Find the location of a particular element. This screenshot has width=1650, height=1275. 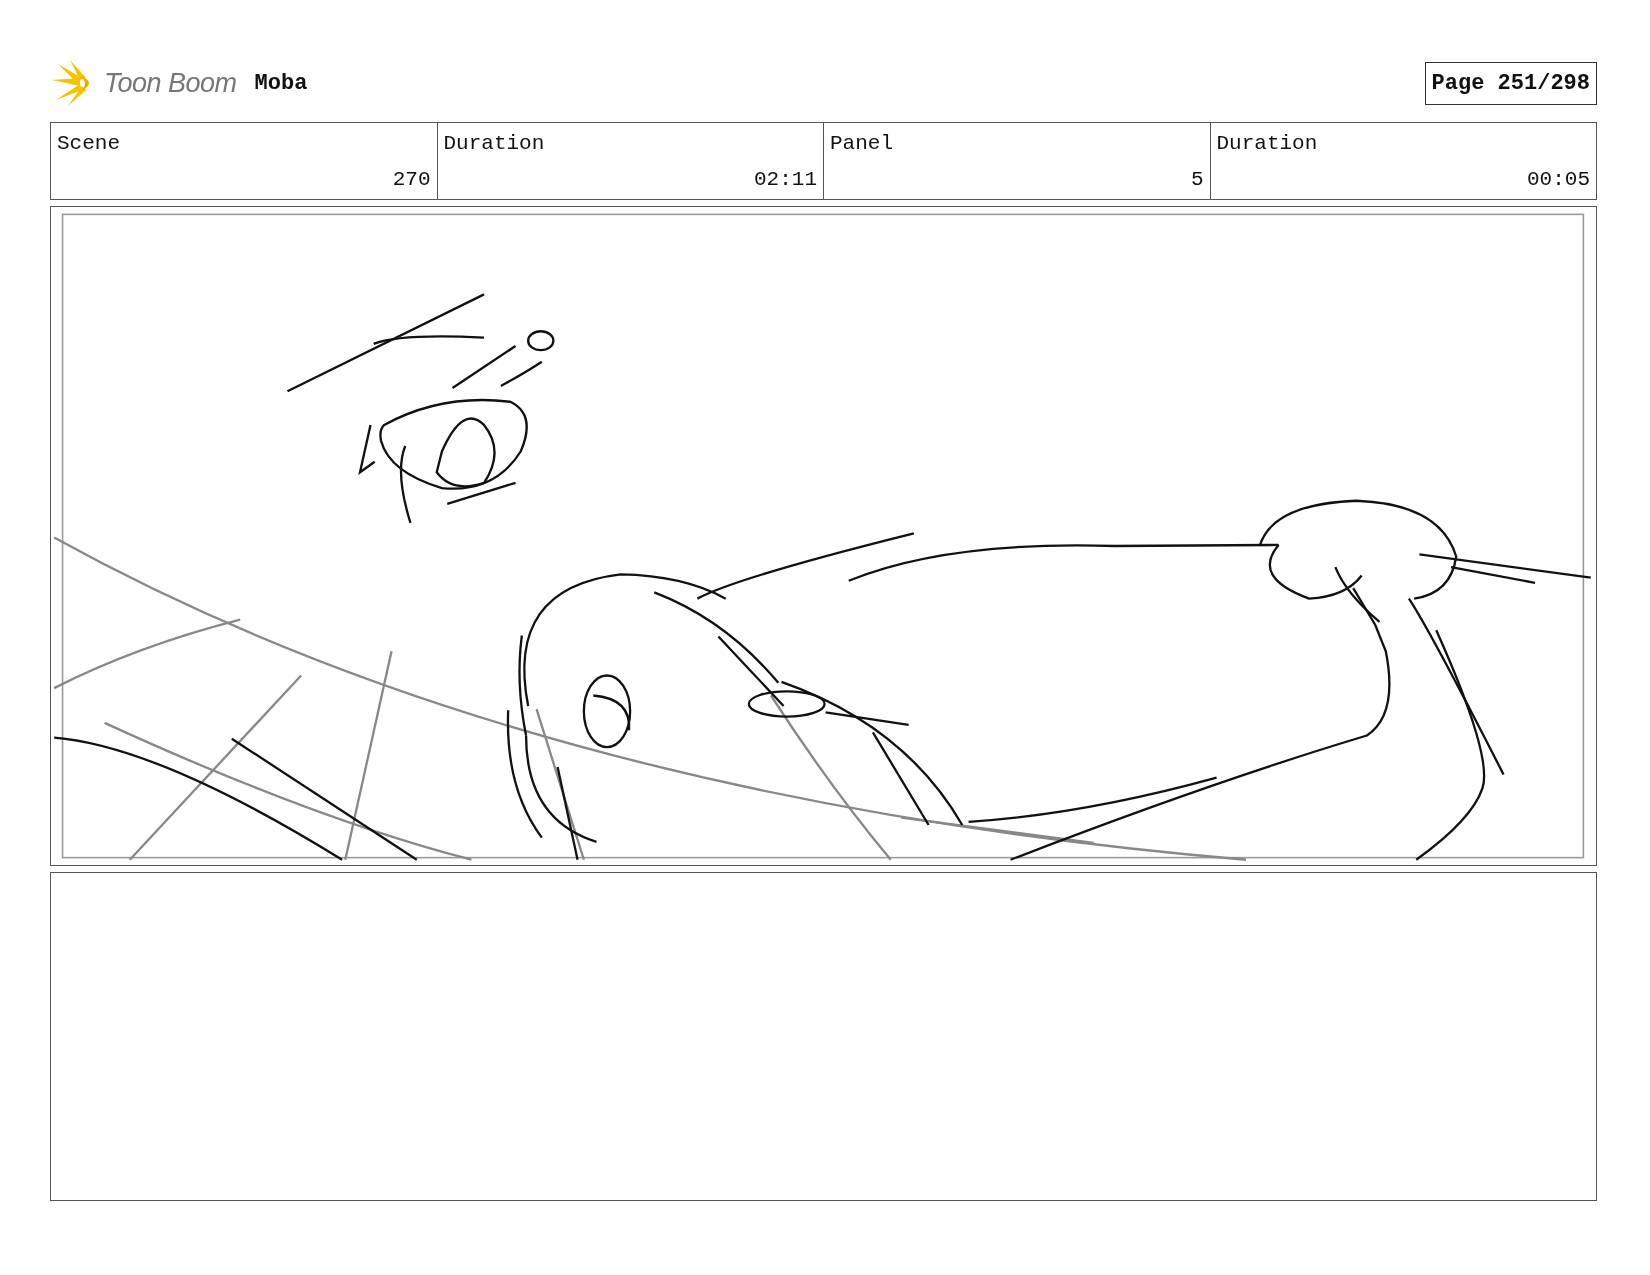

table-cell-text: 5 is located at coordinates (1196, 179).